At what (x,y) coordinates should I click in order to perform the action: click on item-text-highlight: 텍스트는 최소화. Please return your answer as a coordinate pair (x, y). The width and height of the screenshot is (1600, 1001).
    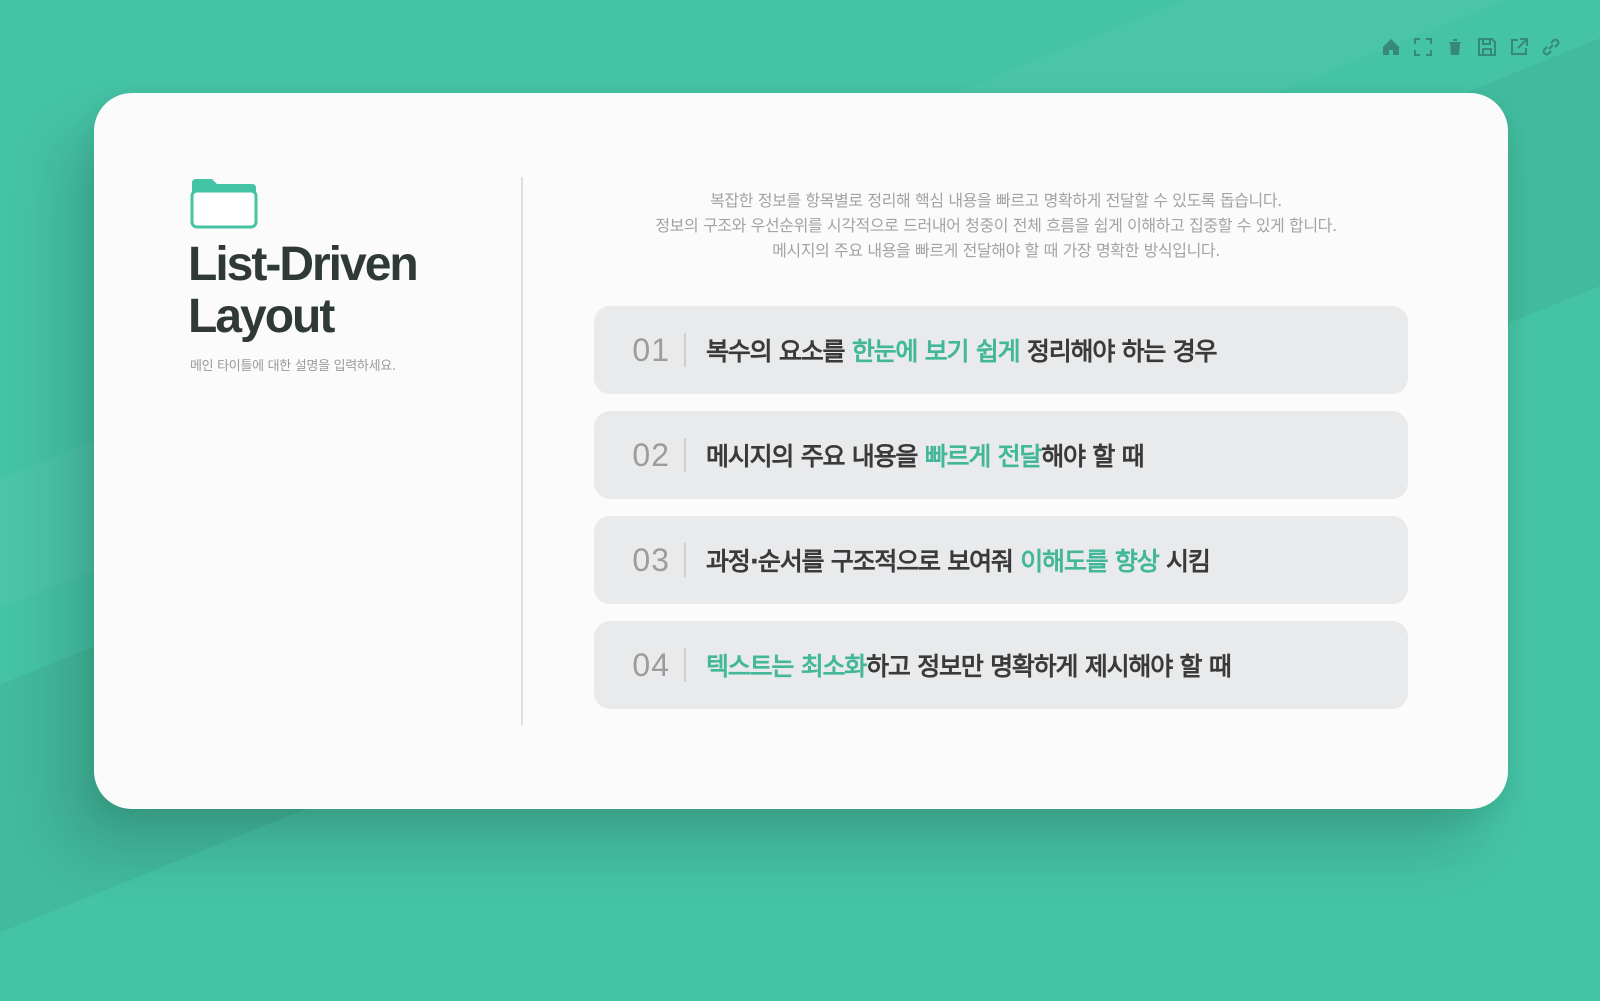
    Looking at the image, I should click on (786, 666).